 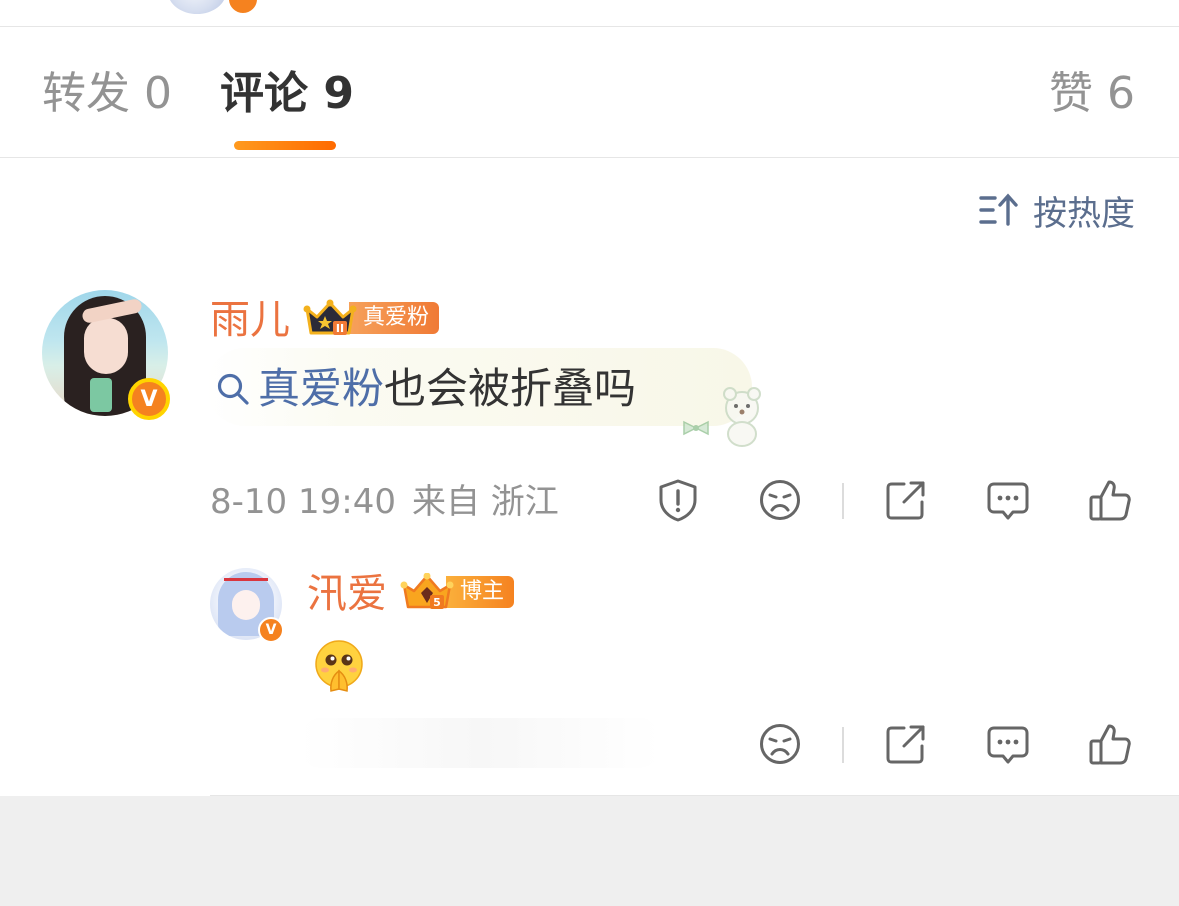 I want to click on pray-emoji-icon, so click(x=339, y=666).